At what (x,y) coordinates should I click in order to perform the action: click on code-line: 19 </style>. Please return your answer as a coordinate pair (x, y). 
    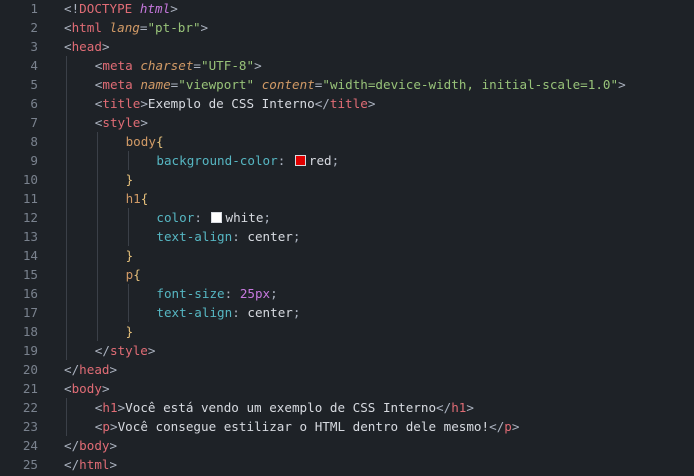
    Looking at the image, I should click on (347, 350).